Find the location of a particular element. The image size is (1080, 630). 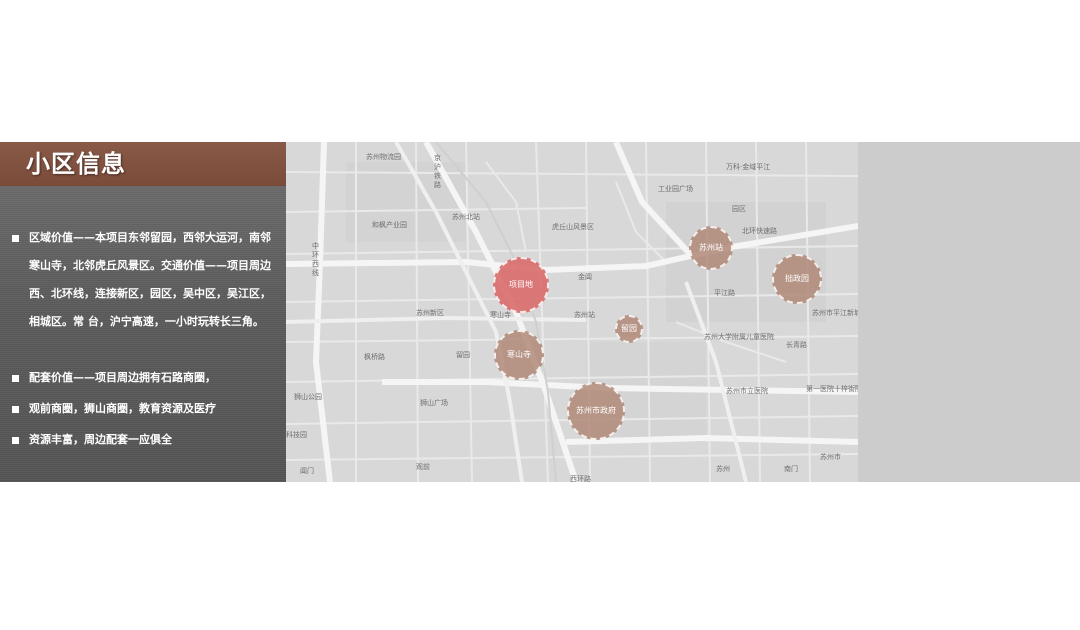

side-panel is located at coordinates (969, 312).